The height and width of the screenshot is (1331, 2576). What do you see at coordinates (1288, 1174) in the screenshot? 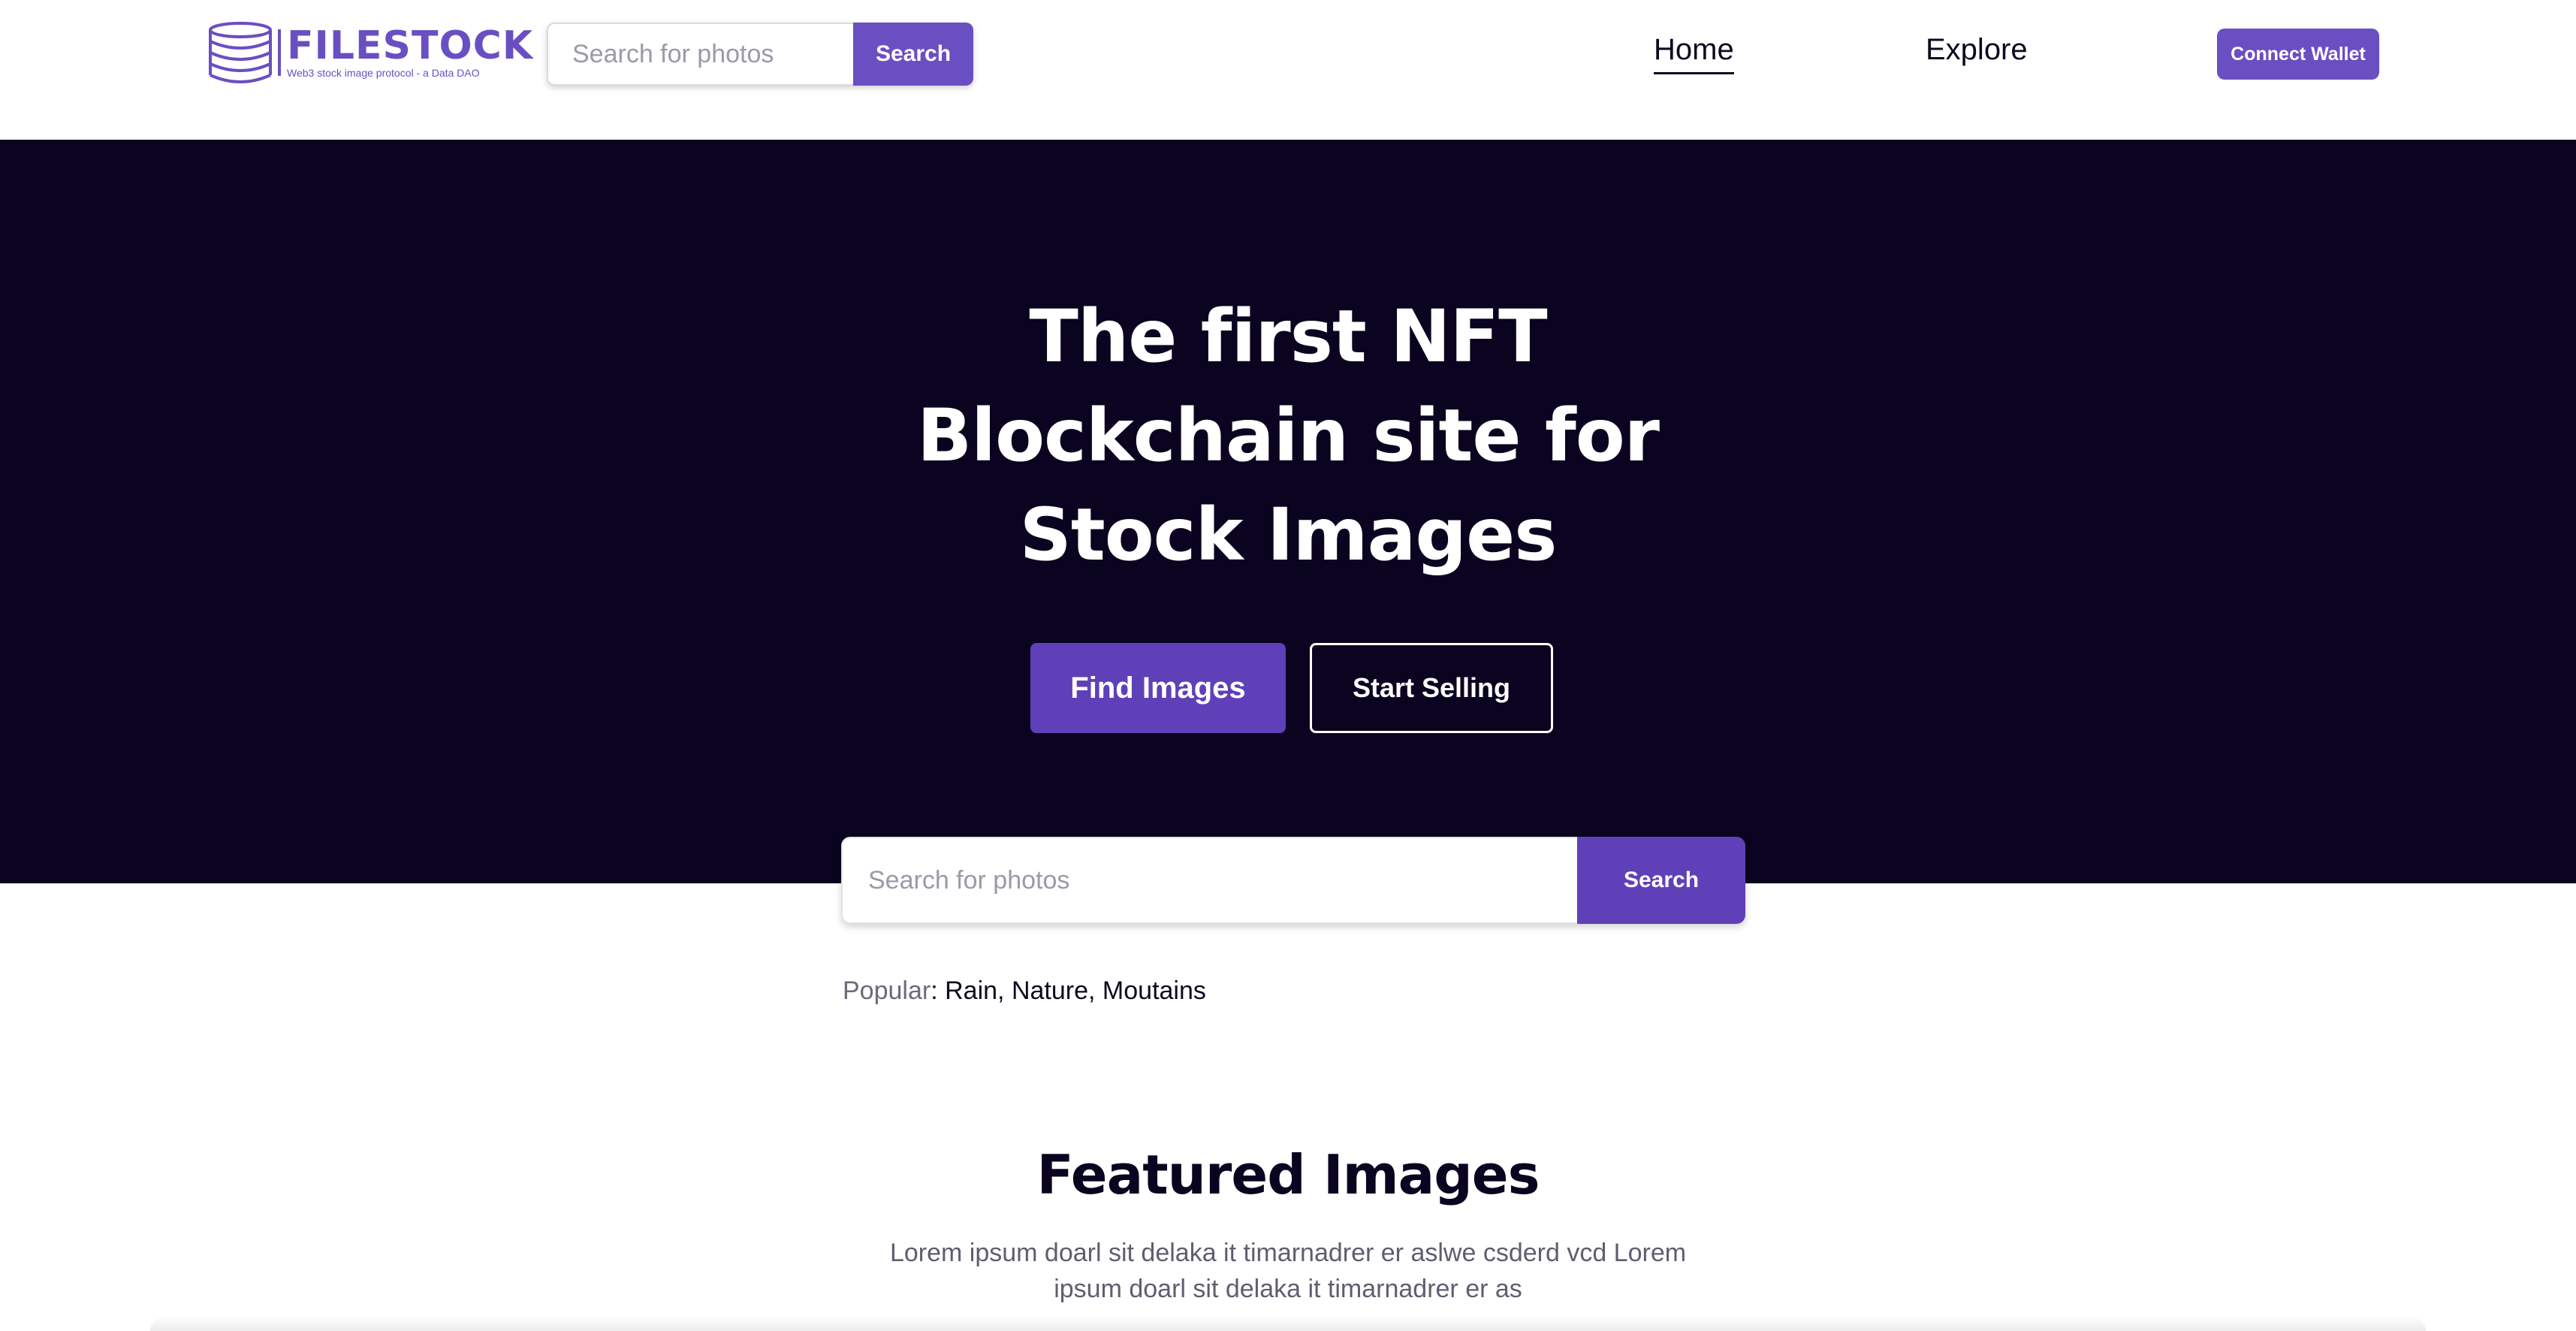
I see `featured-title: Featured Images` at bounding box center [1288, 1174].